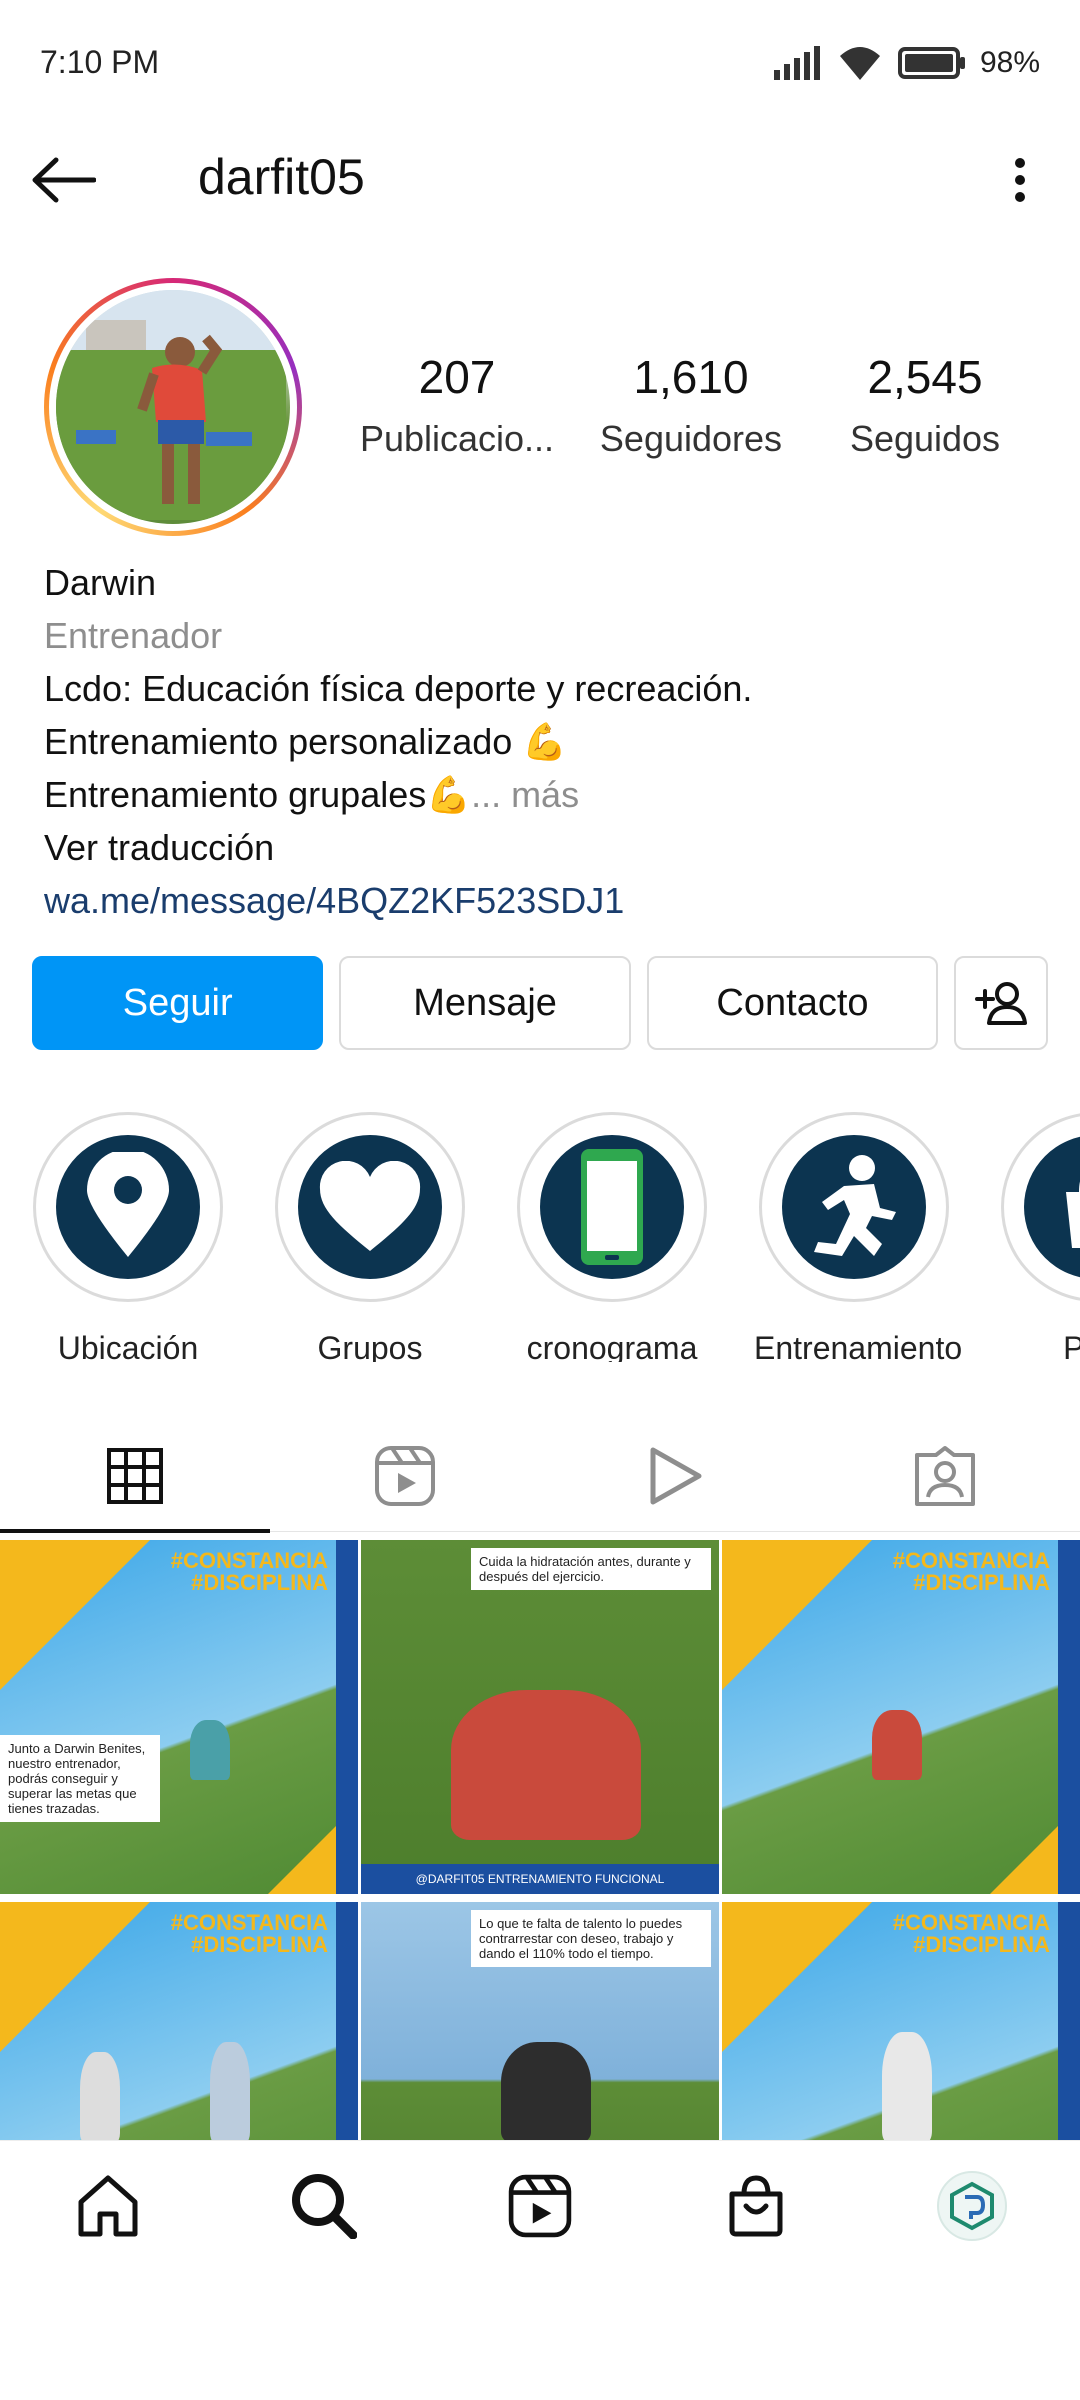 This screenshot has width=1080, height=2400. Describe the element at coordinates (258, 794) in the screenshot. I see `bio-line: Entrenamiento grupales💪` at that location.